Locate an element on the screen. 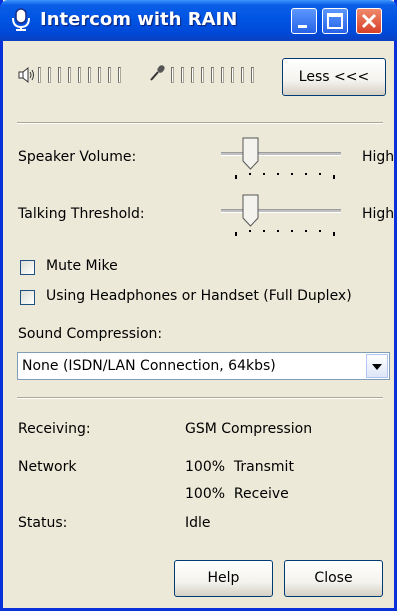 This screenshot has width=397, height=611. network-transmit: 100% Transmit is located at coordinates (239, 467).